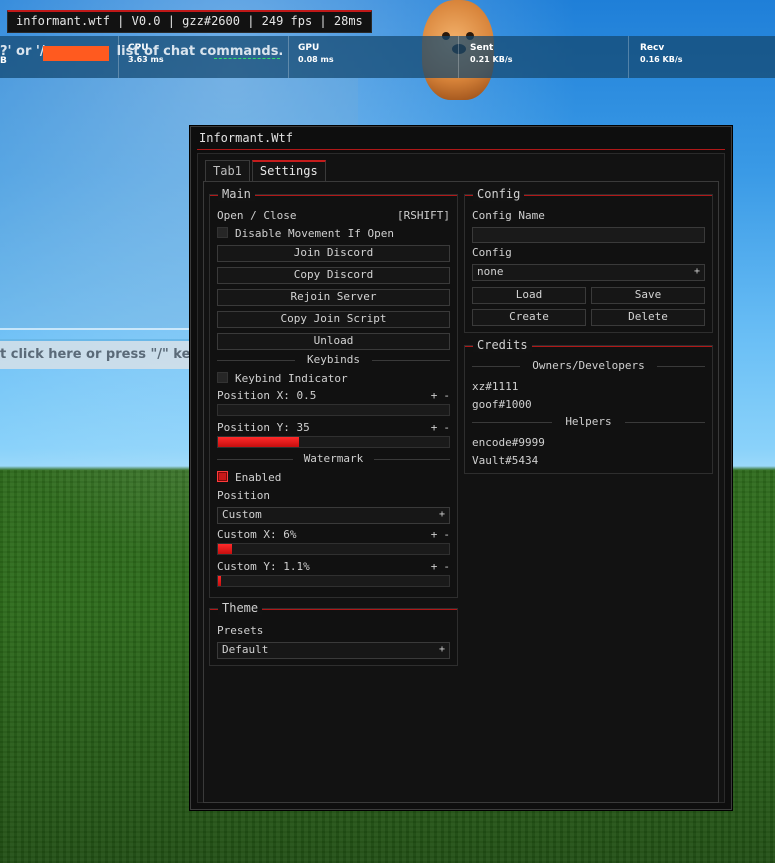 The image size is (775, 863). I want to click on custom-y-label: Custom Y: 1.1%, so click(263, 566).